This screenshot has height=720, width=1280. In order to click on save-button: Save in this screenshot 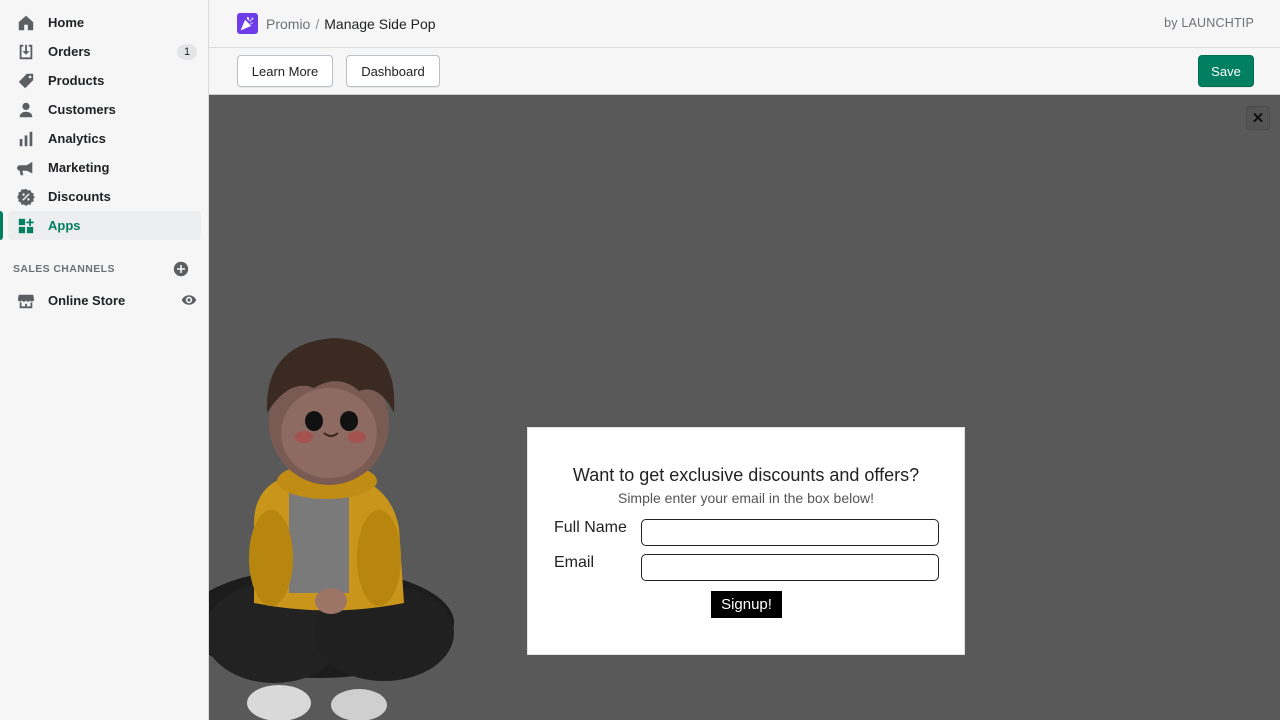, I will do `click(1226, 71)`.